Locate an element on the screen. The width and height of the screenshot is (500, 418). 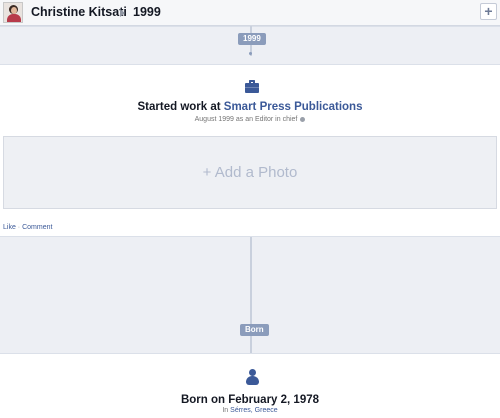
add-photo-label: + Add a Photo is located at coordinates (250, 172).